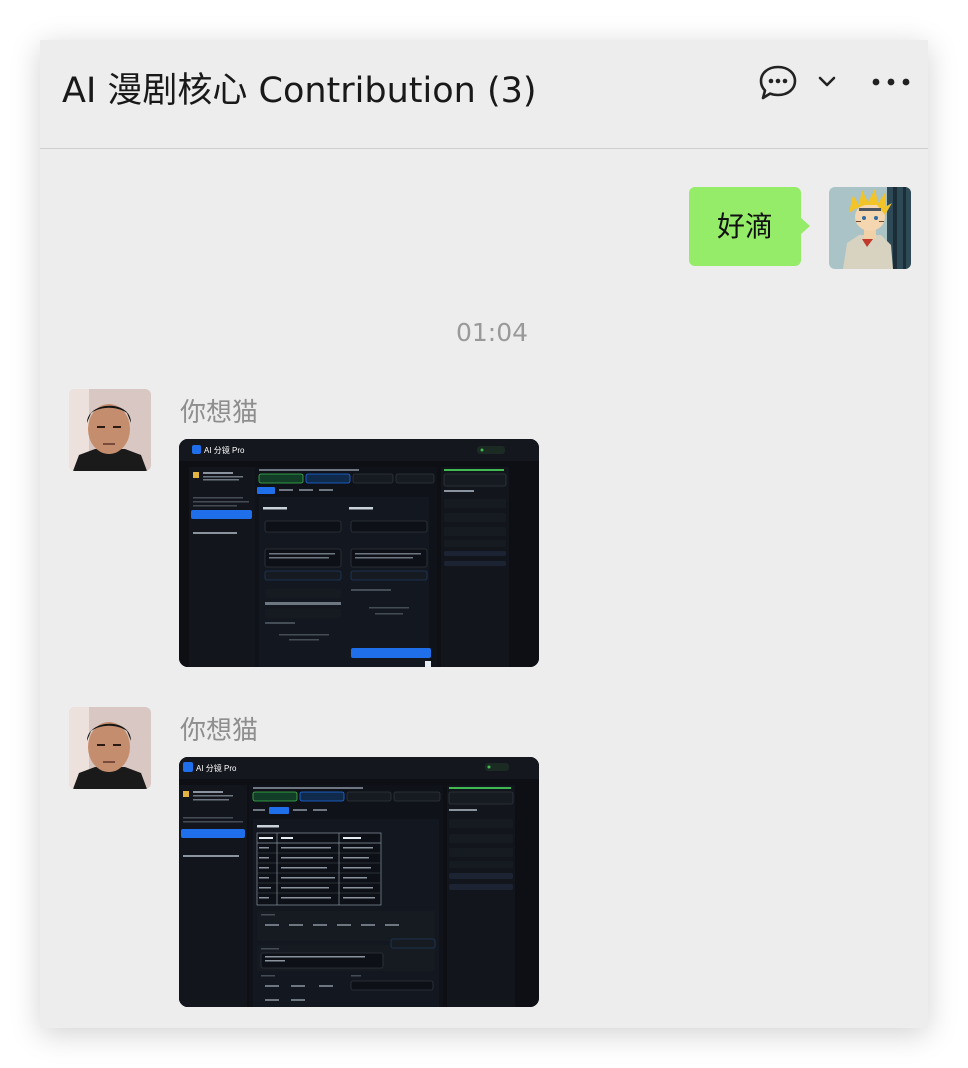 The width and height of the screenshot is (968, 1068). I want to click on more-icon, so click(891, 82).